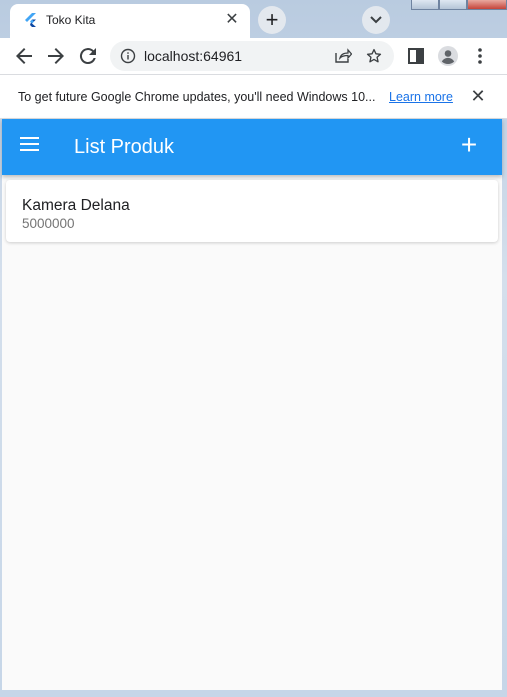  I want to click on flutter-icon, so click(30, 20).